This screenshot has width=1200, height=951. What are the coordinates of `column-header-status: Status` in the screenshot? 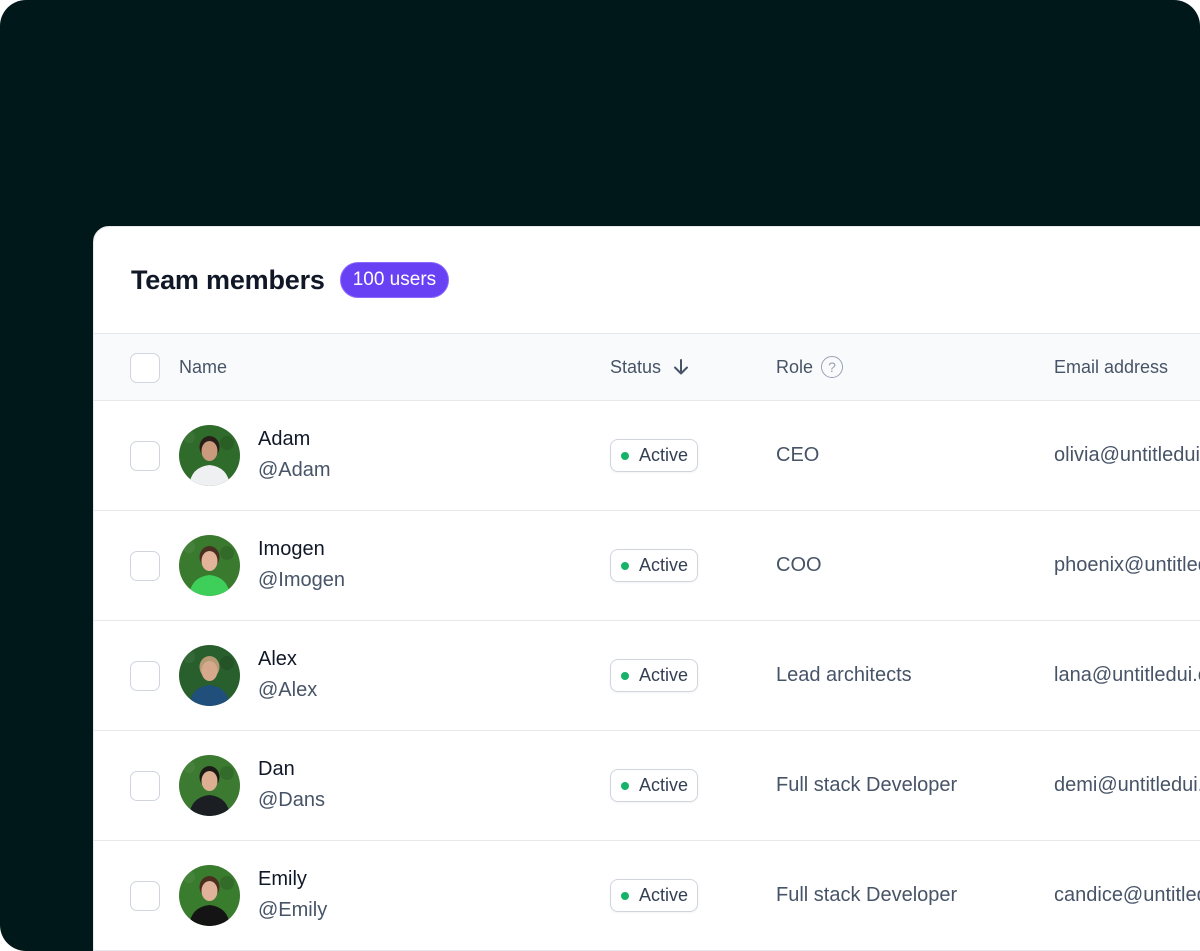 It's located at (650, 367).